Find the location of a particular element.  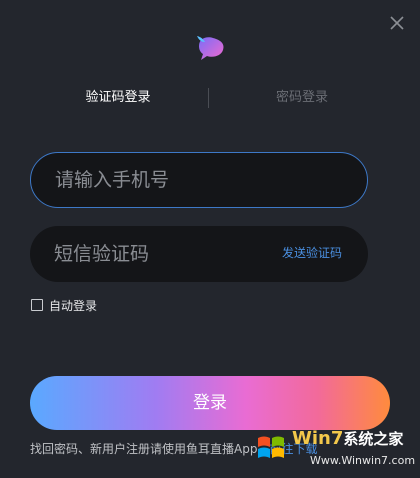

login-tabs: 验证码登录 密码登录 is located at coordinates (210, 98).